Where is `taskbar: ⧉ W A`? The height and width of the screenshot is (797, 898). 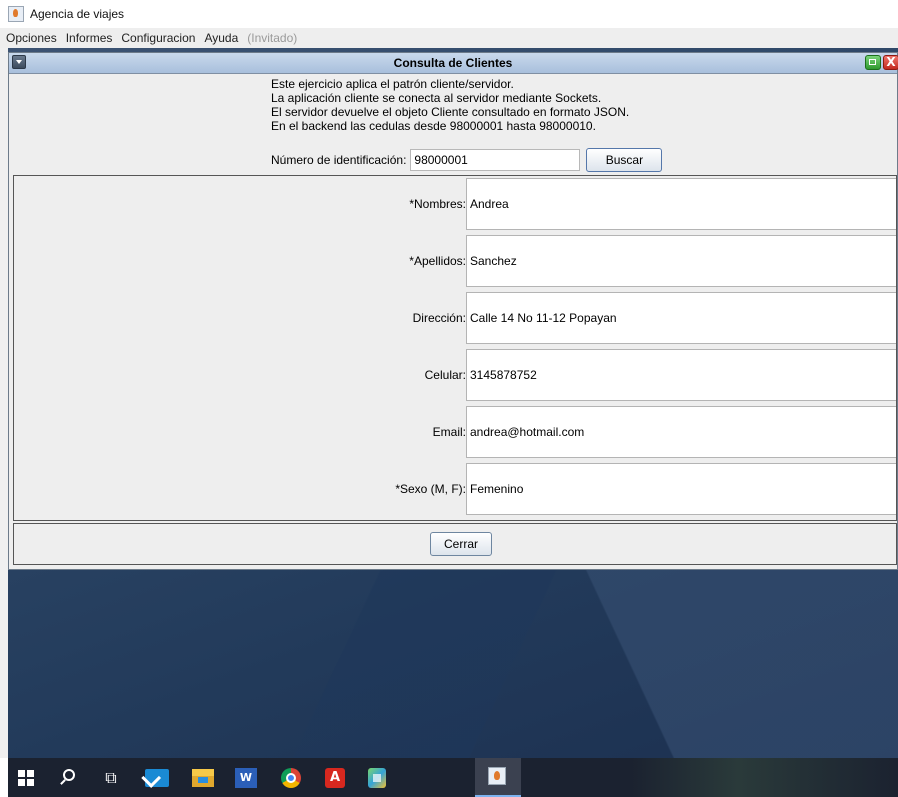
taskbar: ⧉ W A is located at coordinates (453, 777).